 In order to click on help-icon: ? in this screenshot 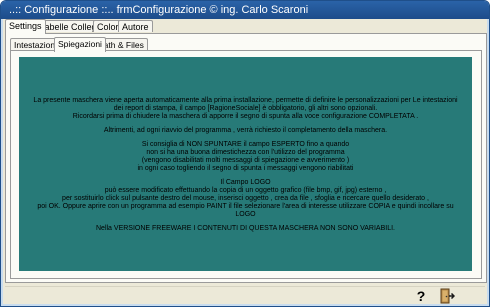, I will do `click(421, 296)`.